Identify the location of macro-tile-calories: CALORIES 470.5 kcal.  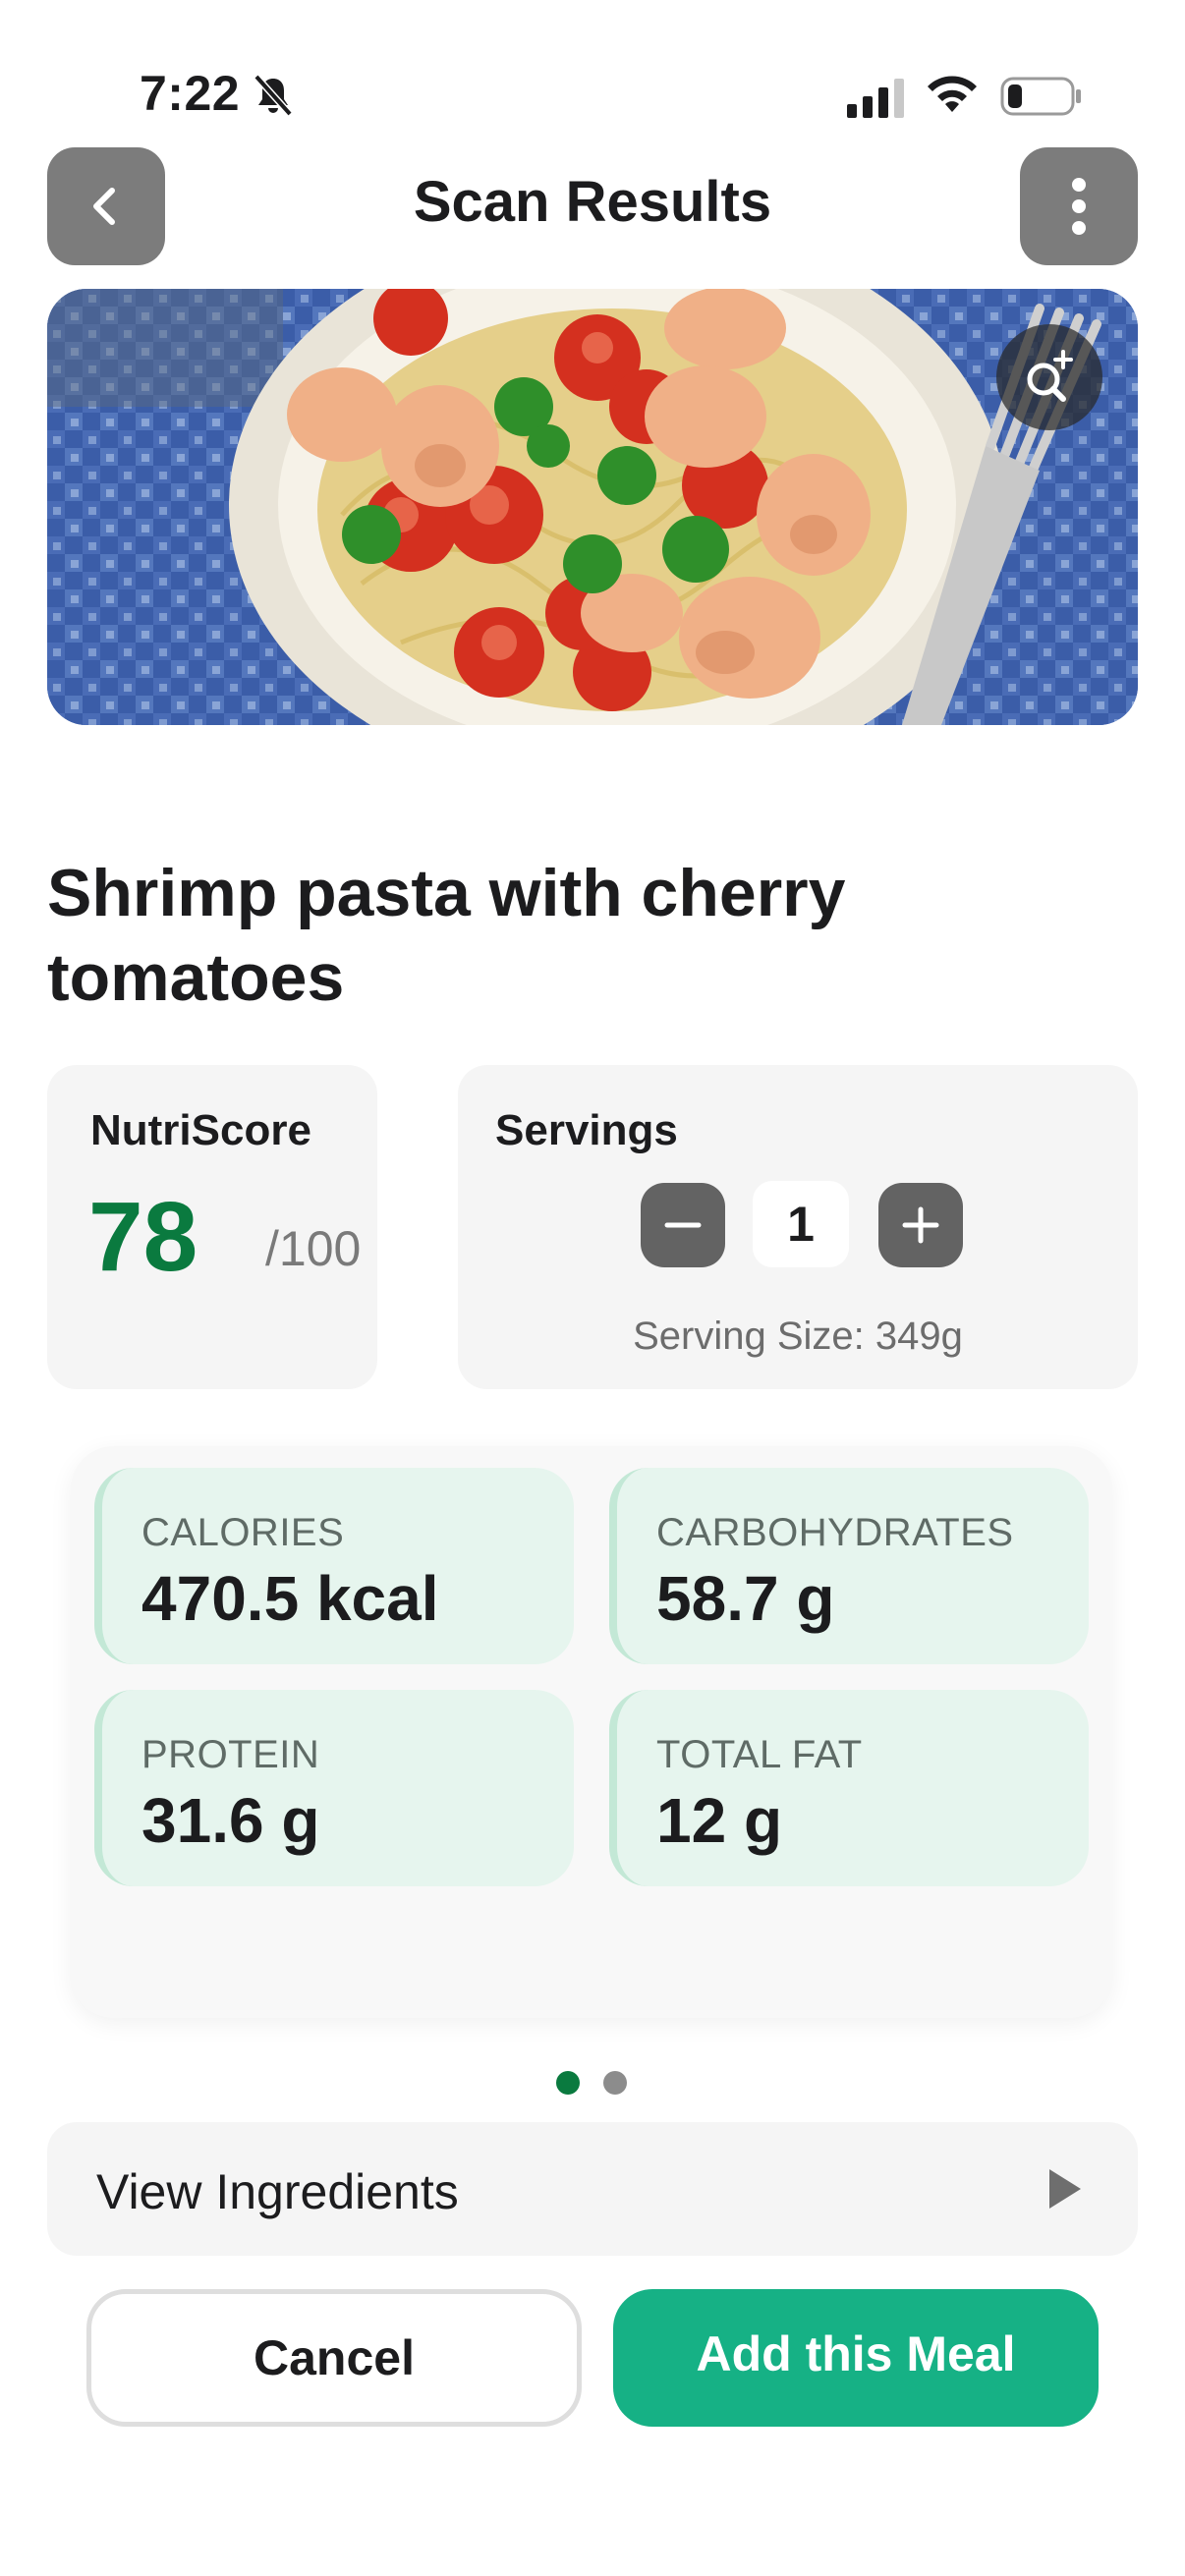
(334, 1566).